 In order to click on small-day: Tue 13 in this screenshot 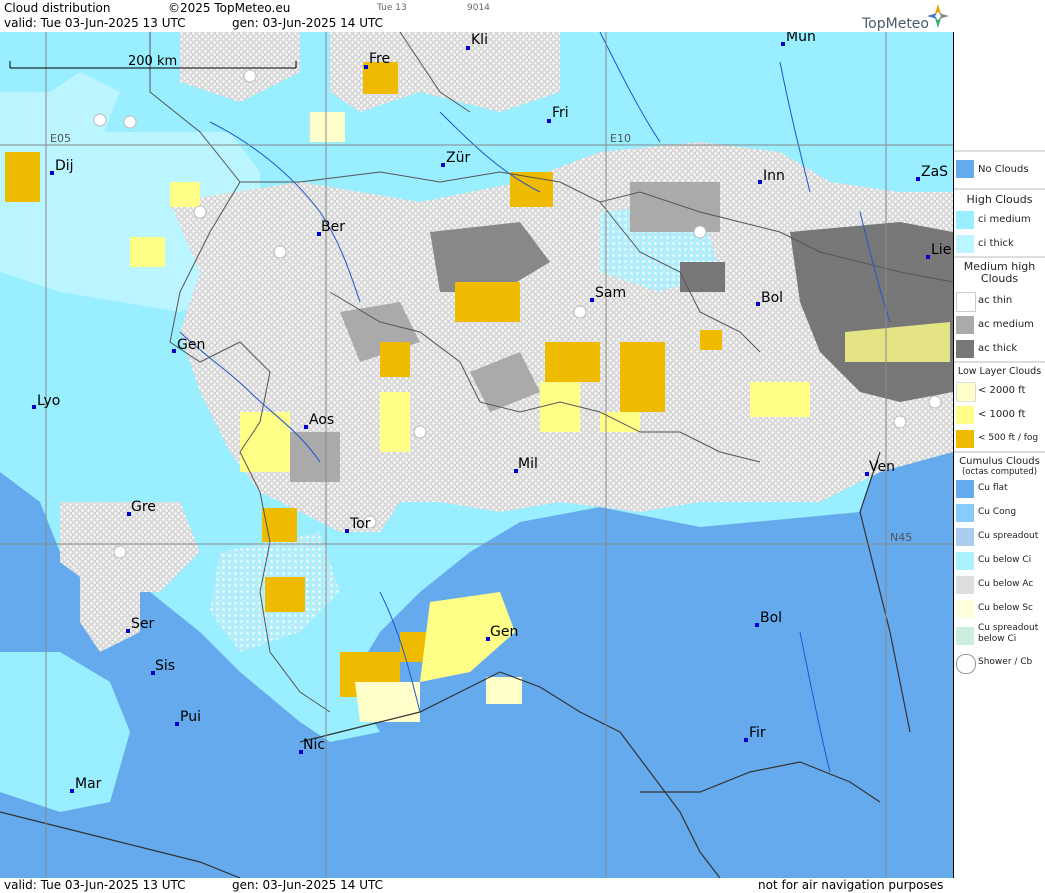, I will do `click(392, 8)`.